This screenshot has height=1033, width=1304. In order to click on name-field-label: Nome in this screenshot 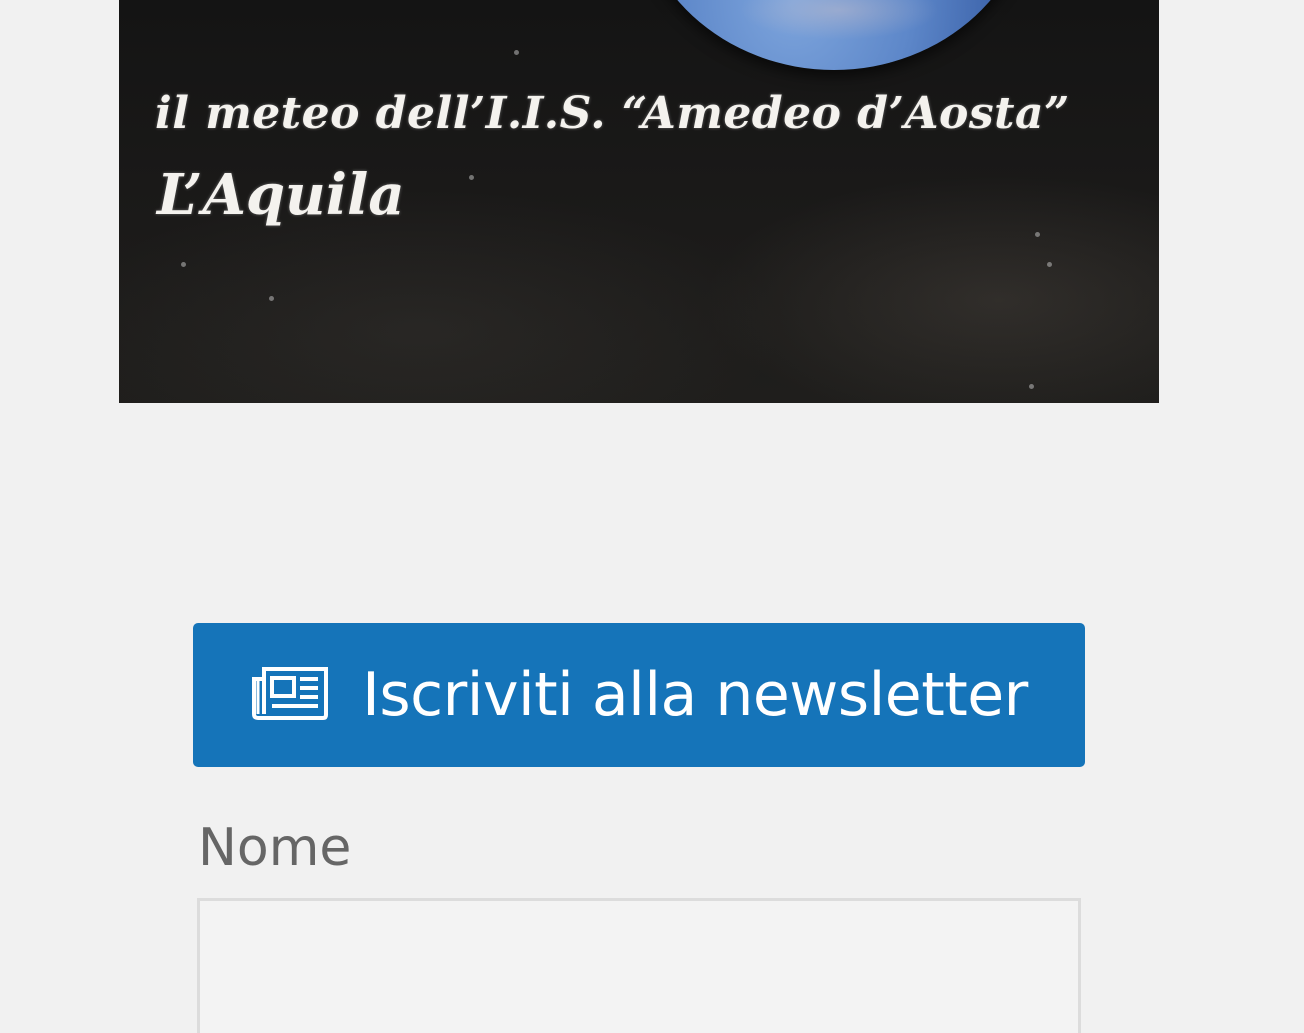, I will do `click(275, 848)`.